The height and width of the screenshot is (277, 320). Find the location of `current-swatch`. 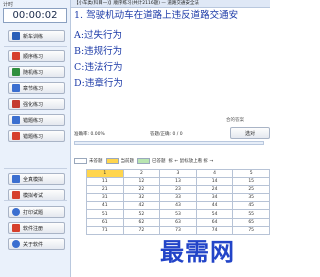

current-swatch is located at coordinates (112, 161).